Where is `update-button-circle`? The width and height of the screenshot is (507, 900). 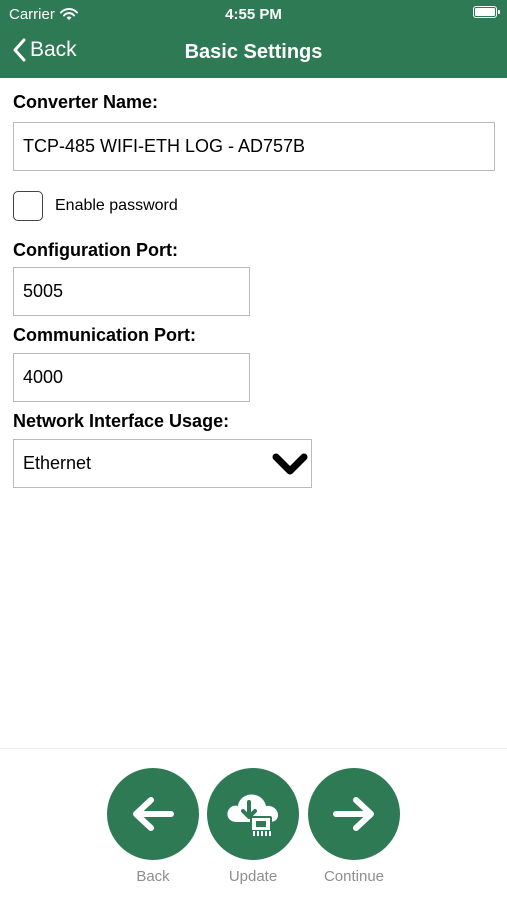
update-button-circle is located at coordinates (253, 814).